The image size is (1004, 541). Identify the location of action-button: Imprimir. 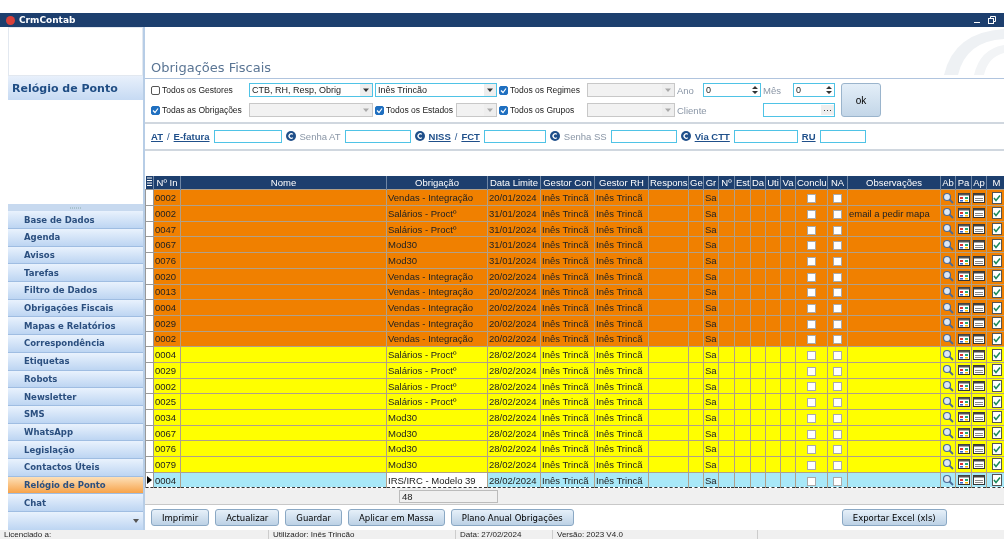
(180, 517).